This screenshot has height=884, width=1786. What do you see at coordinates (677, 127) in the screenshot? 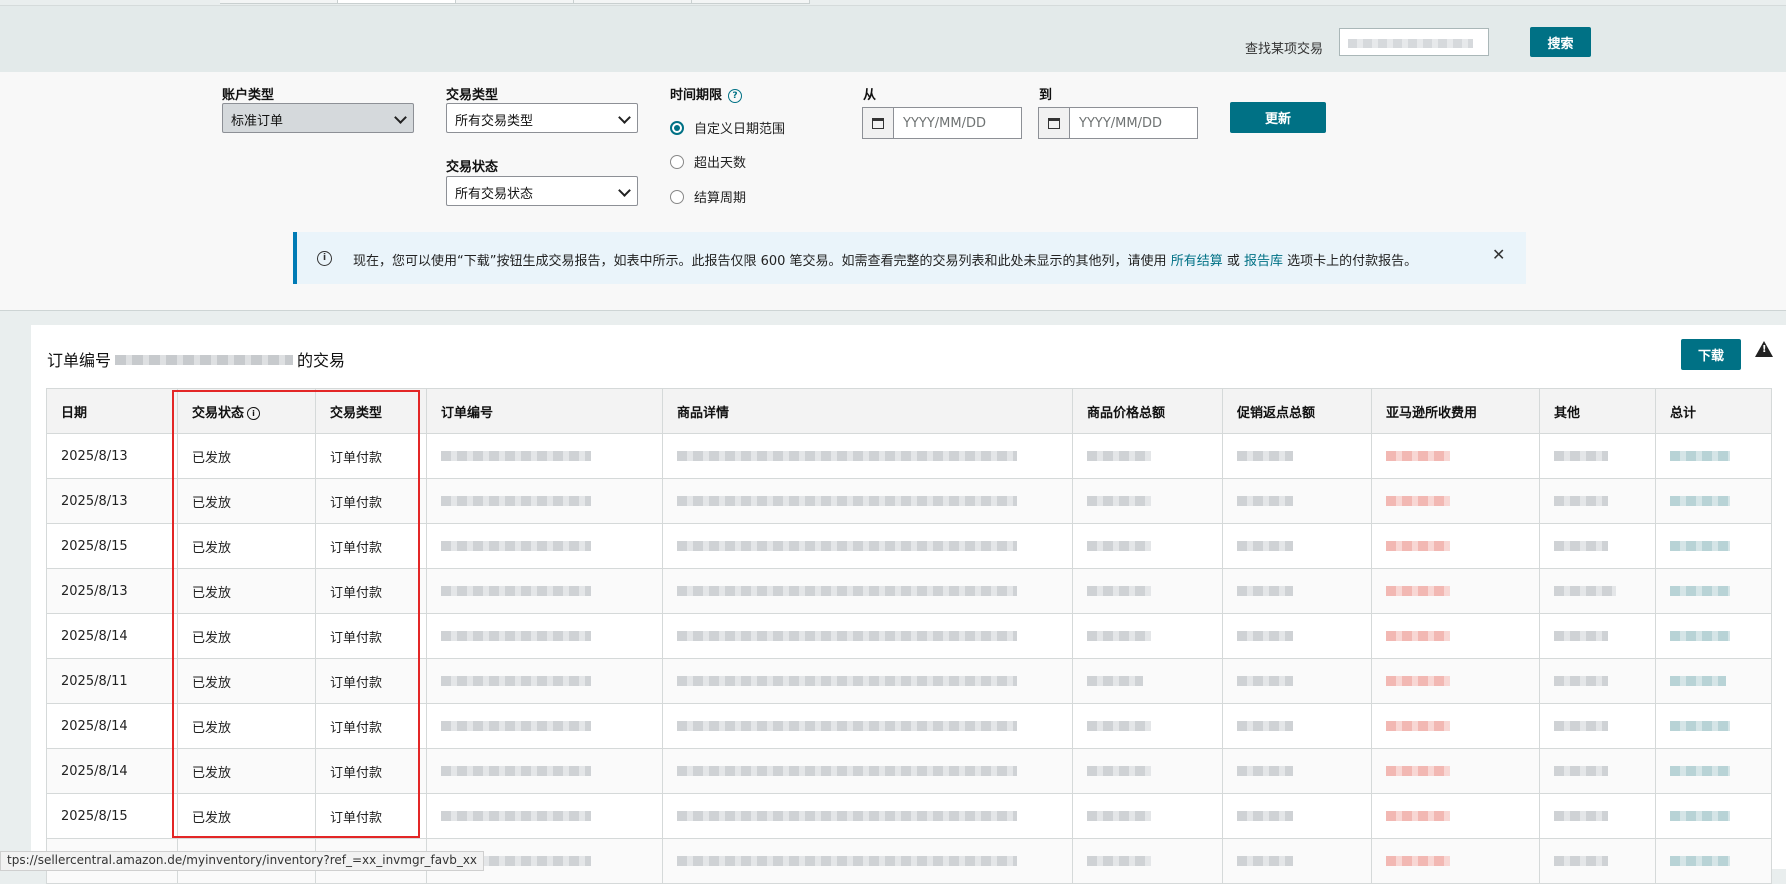
I see `radio-checked-icon` at bounding box center [677, 127].